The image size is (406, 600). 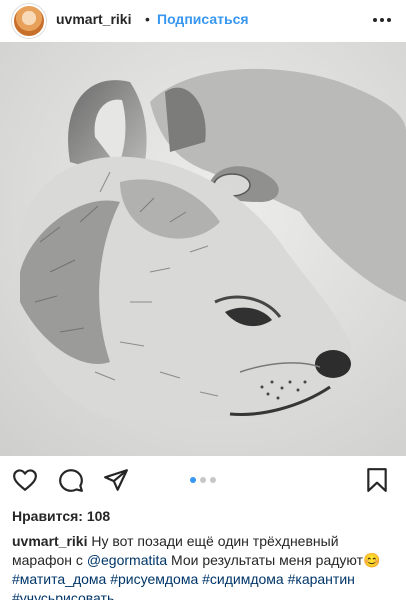 What do you see at coordinates (61, 516) in the screenshot?
I see `likes-count: Нравится: 108` at bounding box center [61, 516].